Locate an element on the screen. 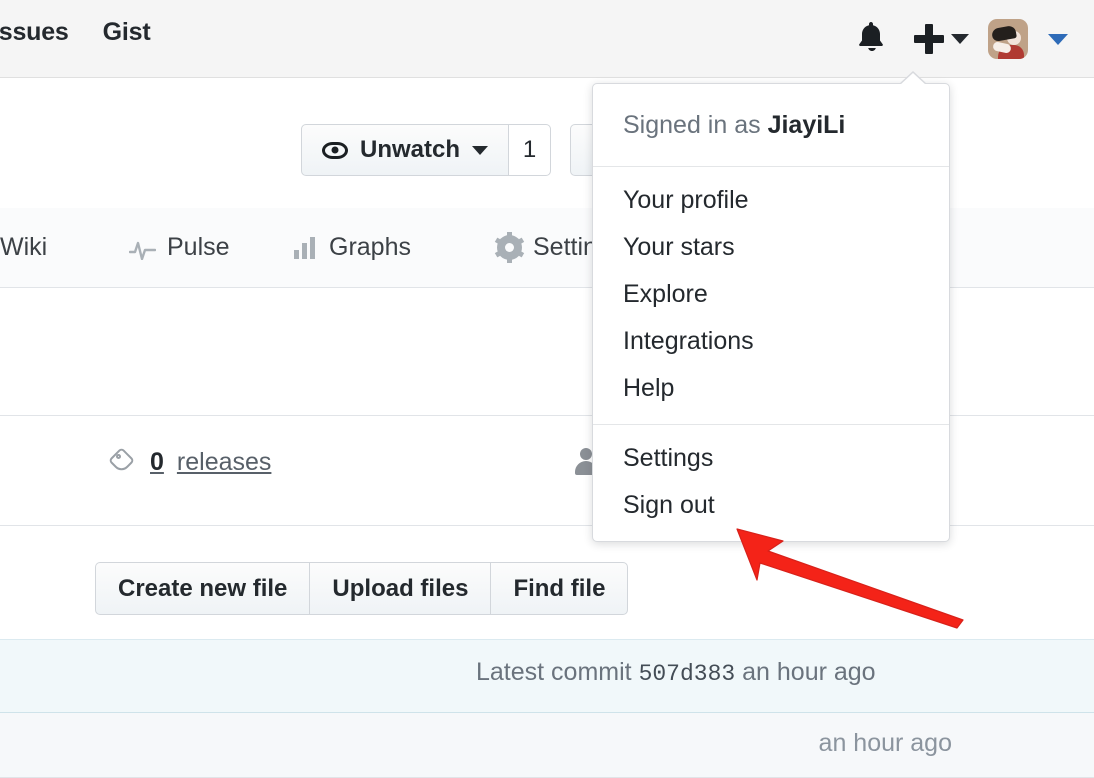  upload-files-button: Upload files is located at coordinates (400, 588).